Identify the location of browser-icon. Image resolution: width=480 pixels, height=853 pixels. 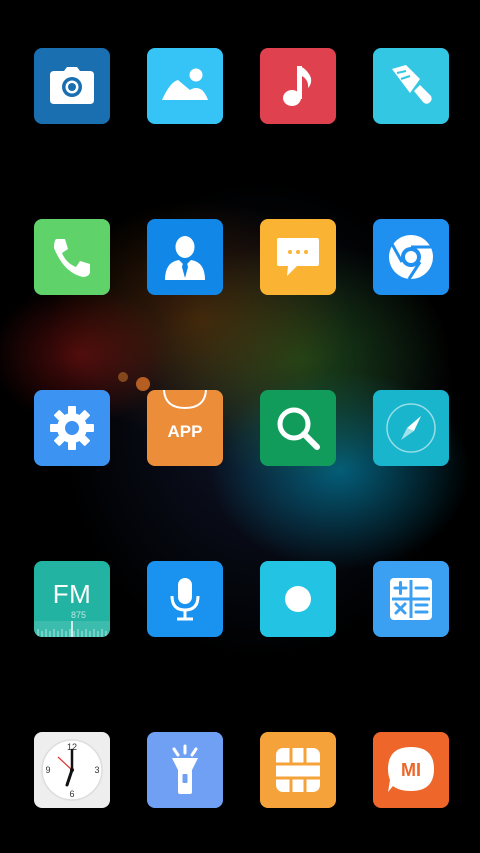
(411, 257).